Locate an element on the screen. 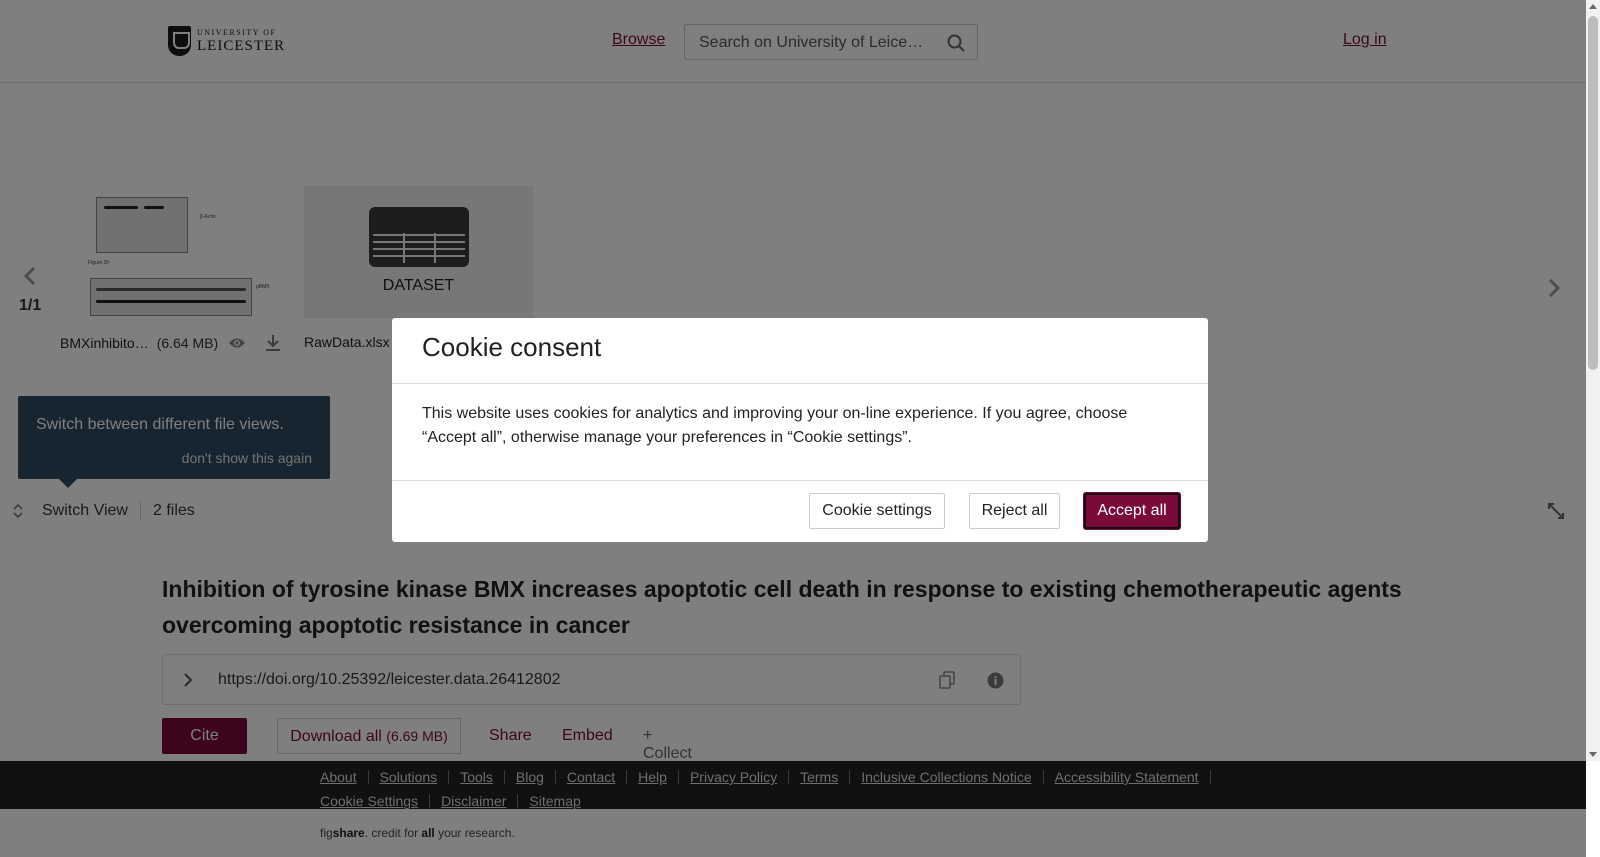  reject-all-button: Reject all is located at coordinates (1014, 511).